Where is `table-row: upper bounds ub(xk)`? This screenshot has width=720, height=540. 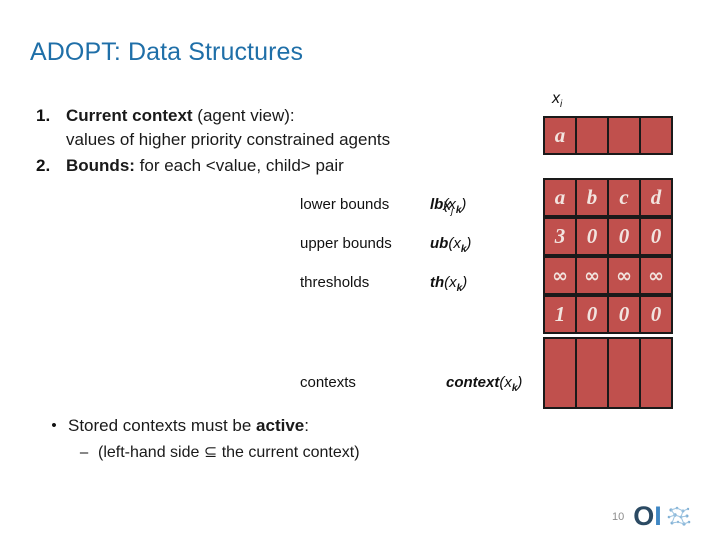
table-row: upper bounds ub(xk) is located at coordinates (420, 254).